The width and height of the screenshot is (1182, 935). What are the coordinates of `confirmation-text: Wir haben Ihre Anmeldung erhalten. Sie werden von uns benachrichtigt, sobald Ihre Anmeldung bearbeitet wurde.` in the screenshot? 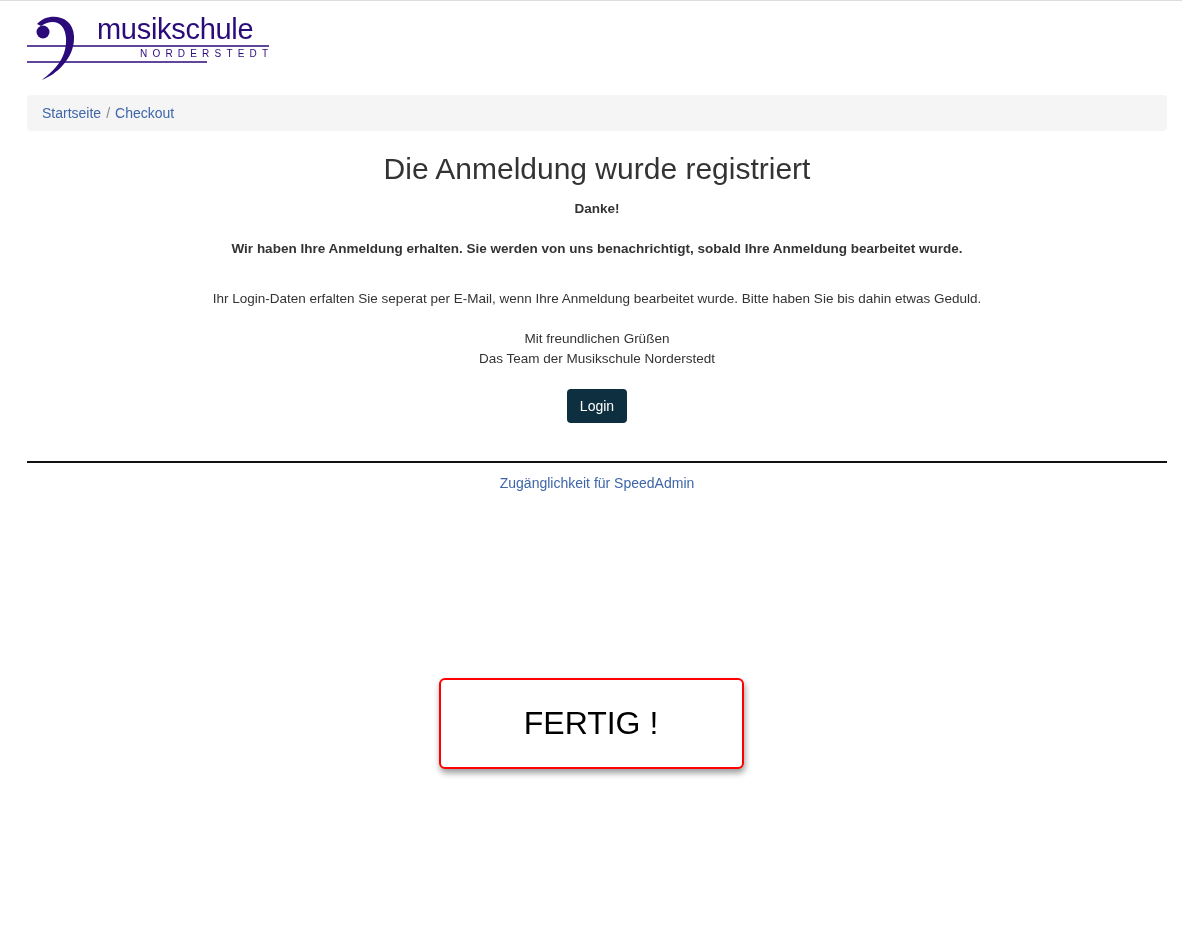 It's located at (597, 249).